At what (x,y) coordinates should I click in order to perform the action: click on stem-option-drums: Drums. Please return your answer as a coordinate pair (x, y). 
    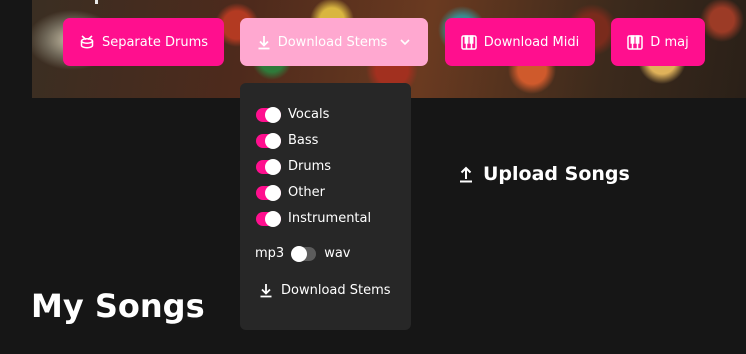
    Looking at the image, I should click on (294, 166).